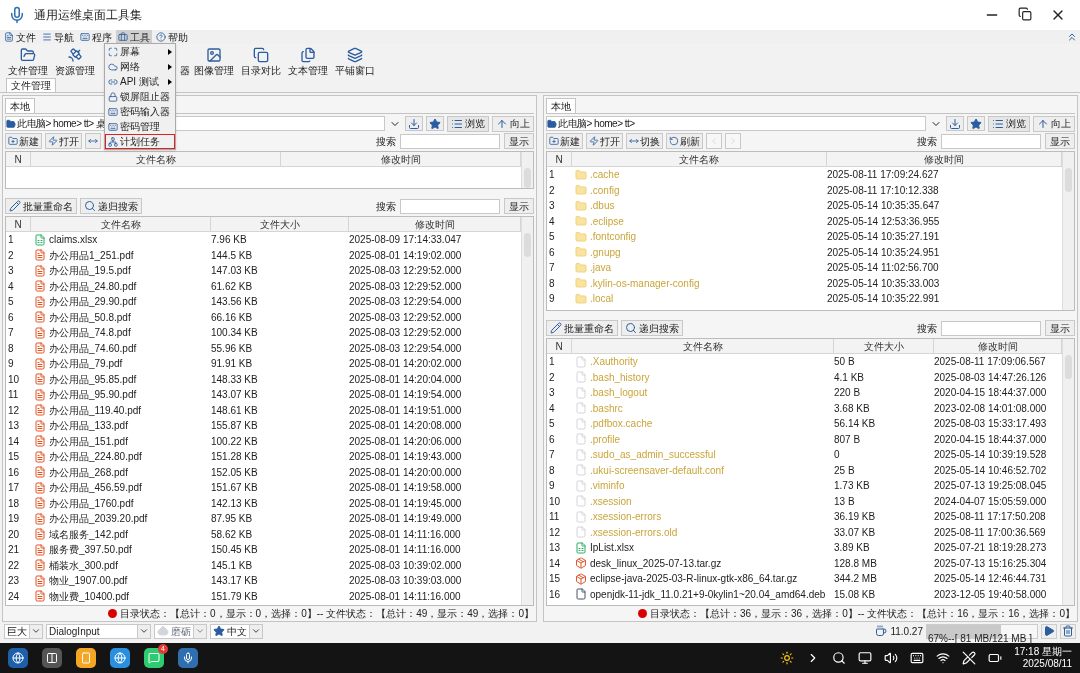 The image size is (1080, 673). What do you see at coordinates (88, 426) in the screenshot?
I see `file-name: 办公用品_133.pdf` at bounding box center [88, 426].